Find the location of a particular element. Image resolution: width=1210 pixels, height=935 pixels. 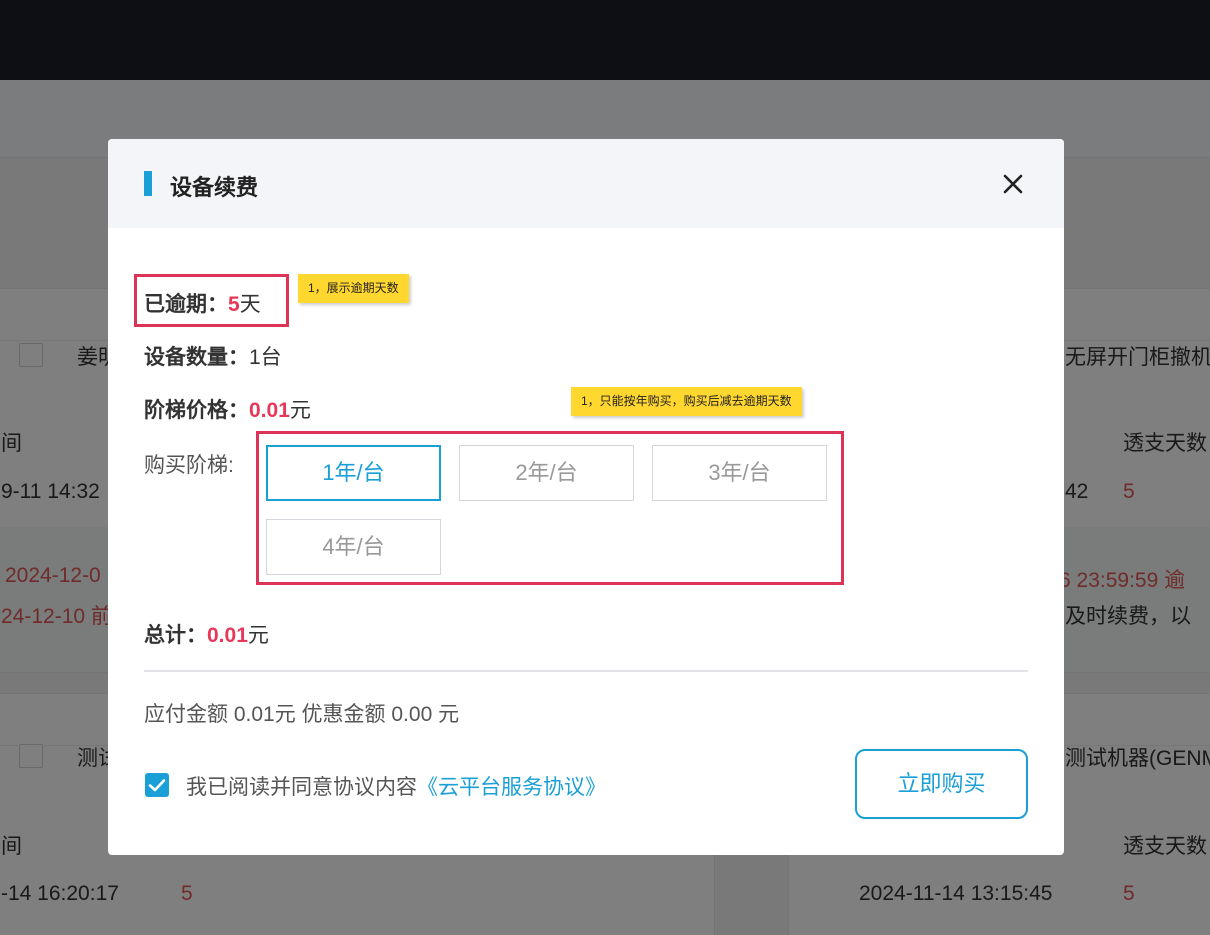

device-count-row: 设备数量：1台 is located at coordinates (213, 356).